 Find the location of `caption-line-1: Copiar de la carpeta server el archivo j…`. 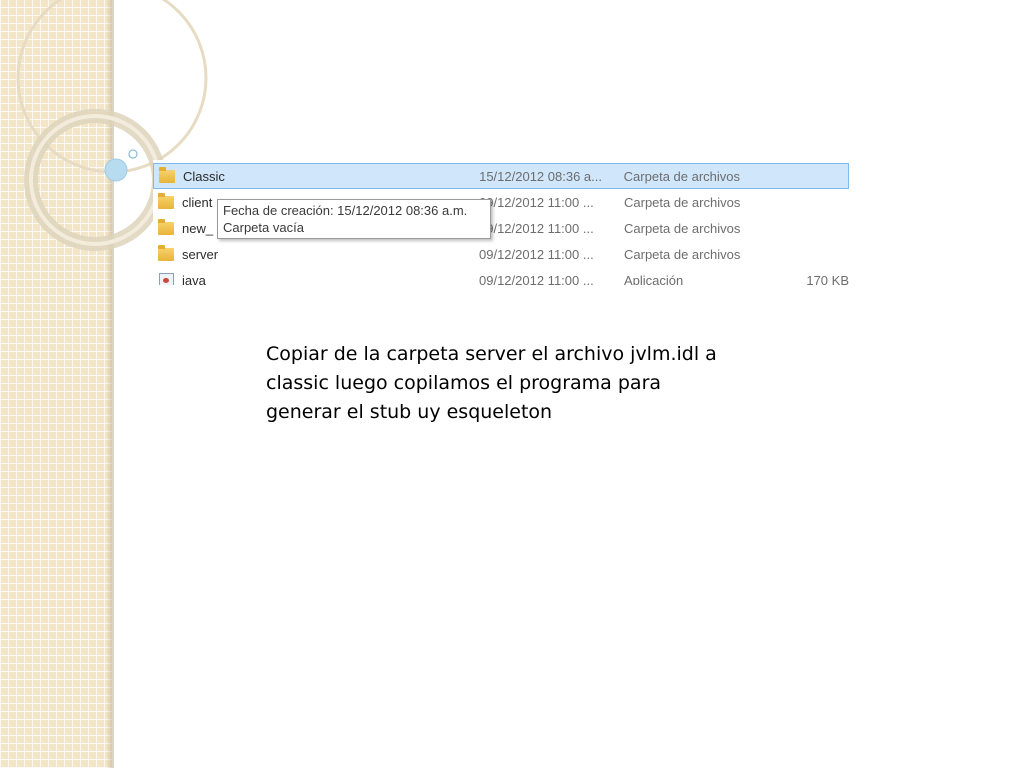

caption-line-1: Copiar de la carpeta server el archivo j… is located at coordinates (491, 354).